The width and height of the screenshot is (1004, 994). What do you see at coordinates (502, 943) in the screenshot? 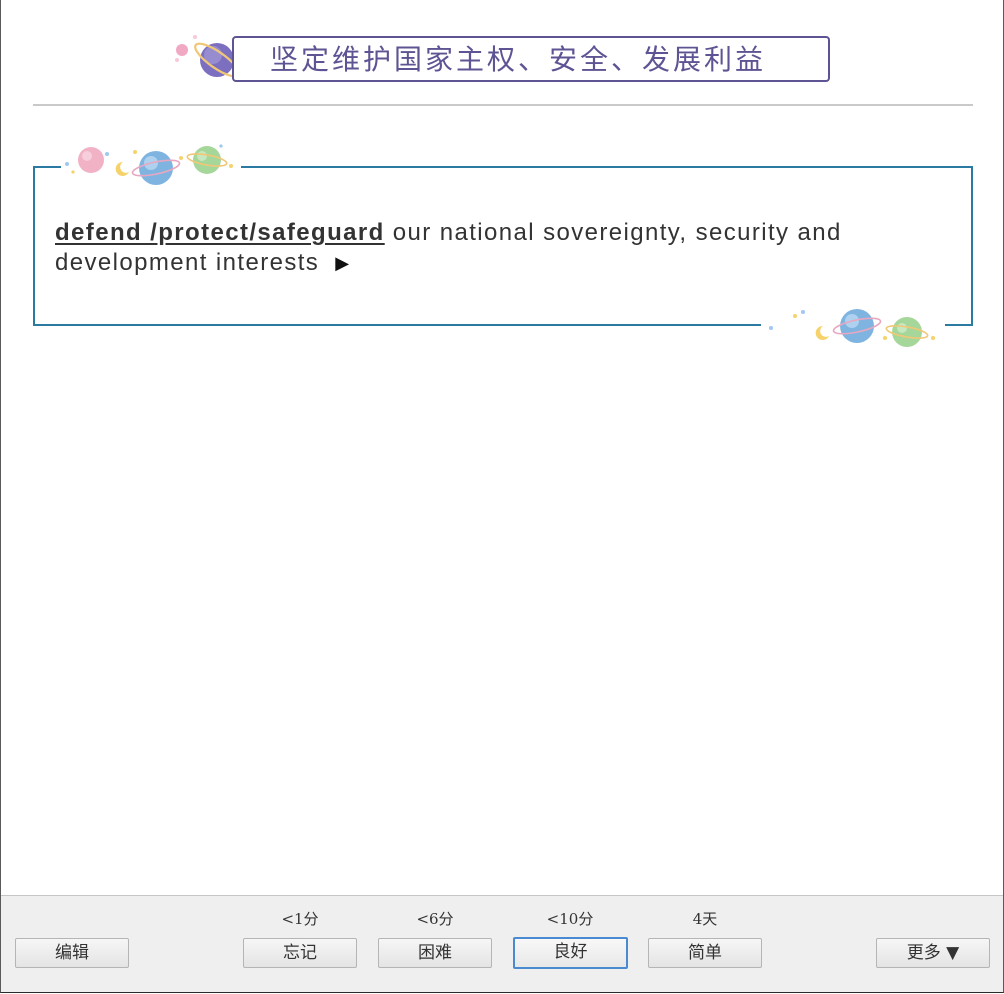
I see `answer-toolbar: 编辑 <1分 忘记 <6分 困难 <10分 良好 4天 简单 更多 ▼` at bounding box center [502, 943].